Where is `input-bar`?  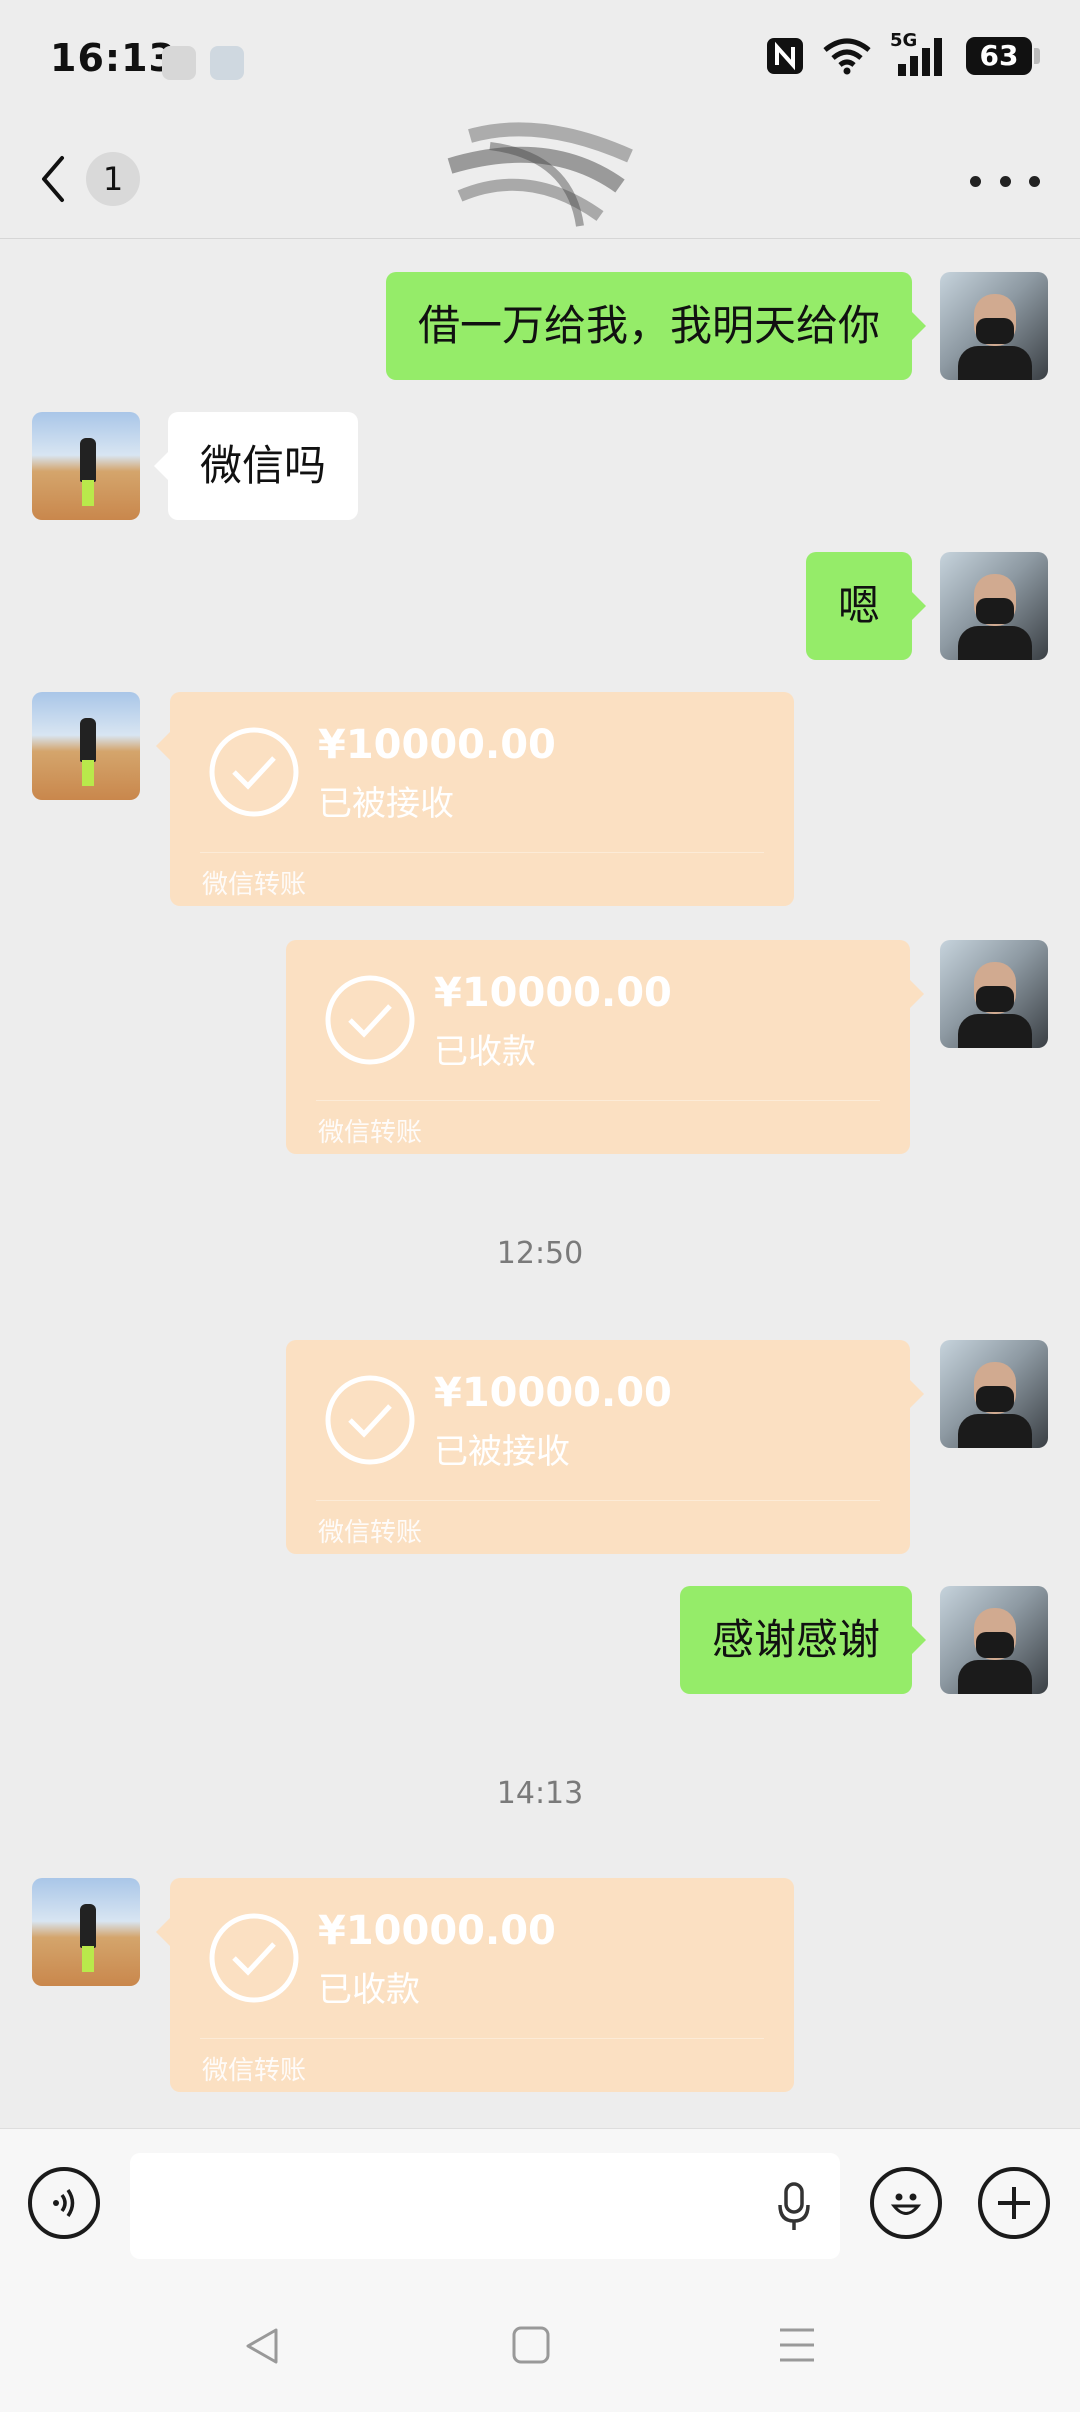
input-bar is located at coordinates (540, 2206).